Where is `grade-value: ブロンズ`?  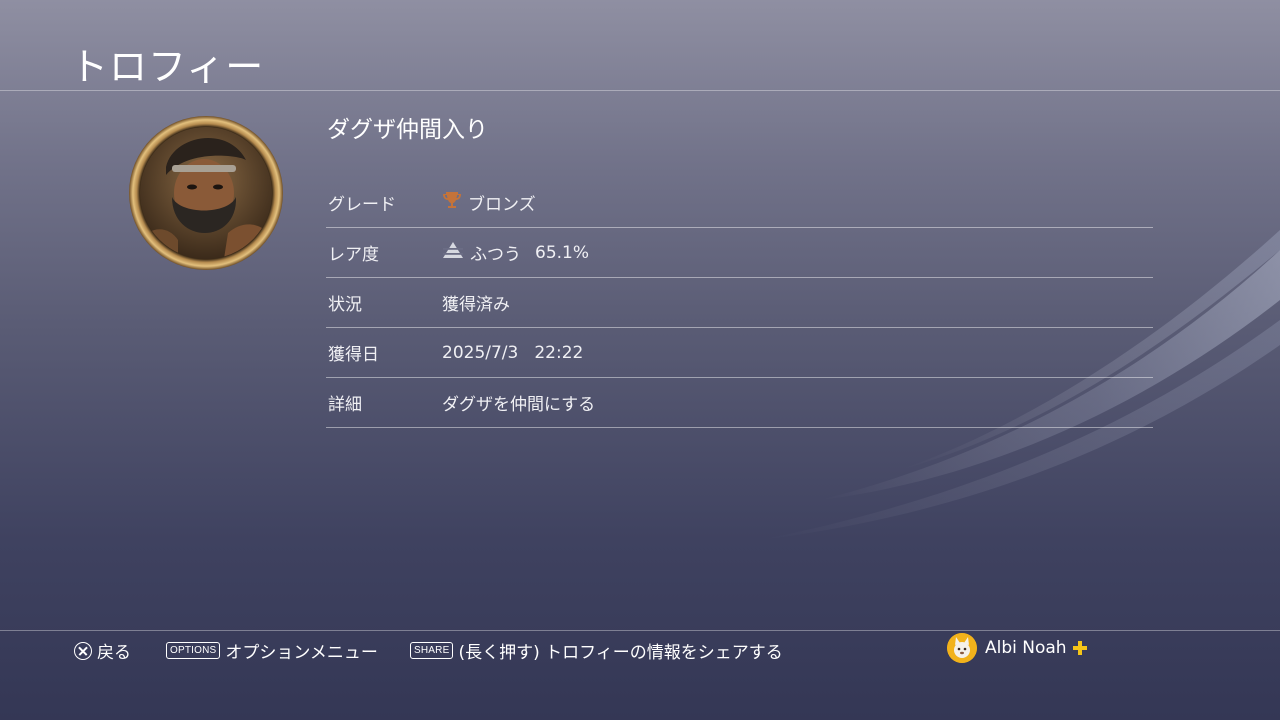
grade-value: ブロンズ is located at coordinates (489, 202).